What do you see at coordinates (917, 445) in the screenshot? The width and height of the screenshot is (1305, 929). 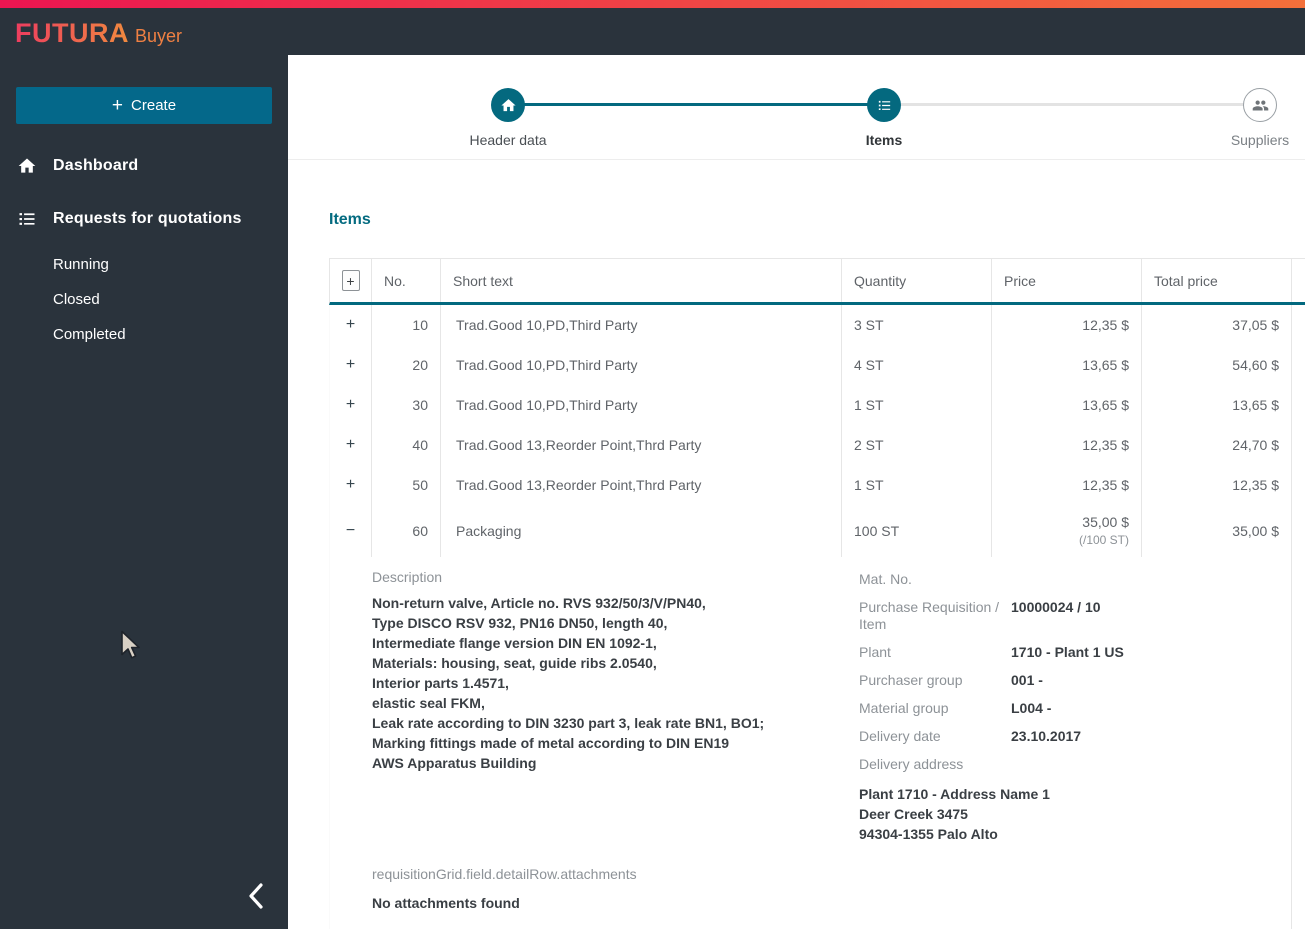 I see `row-quantity: 2 ST` at bounding box center [917, 445].